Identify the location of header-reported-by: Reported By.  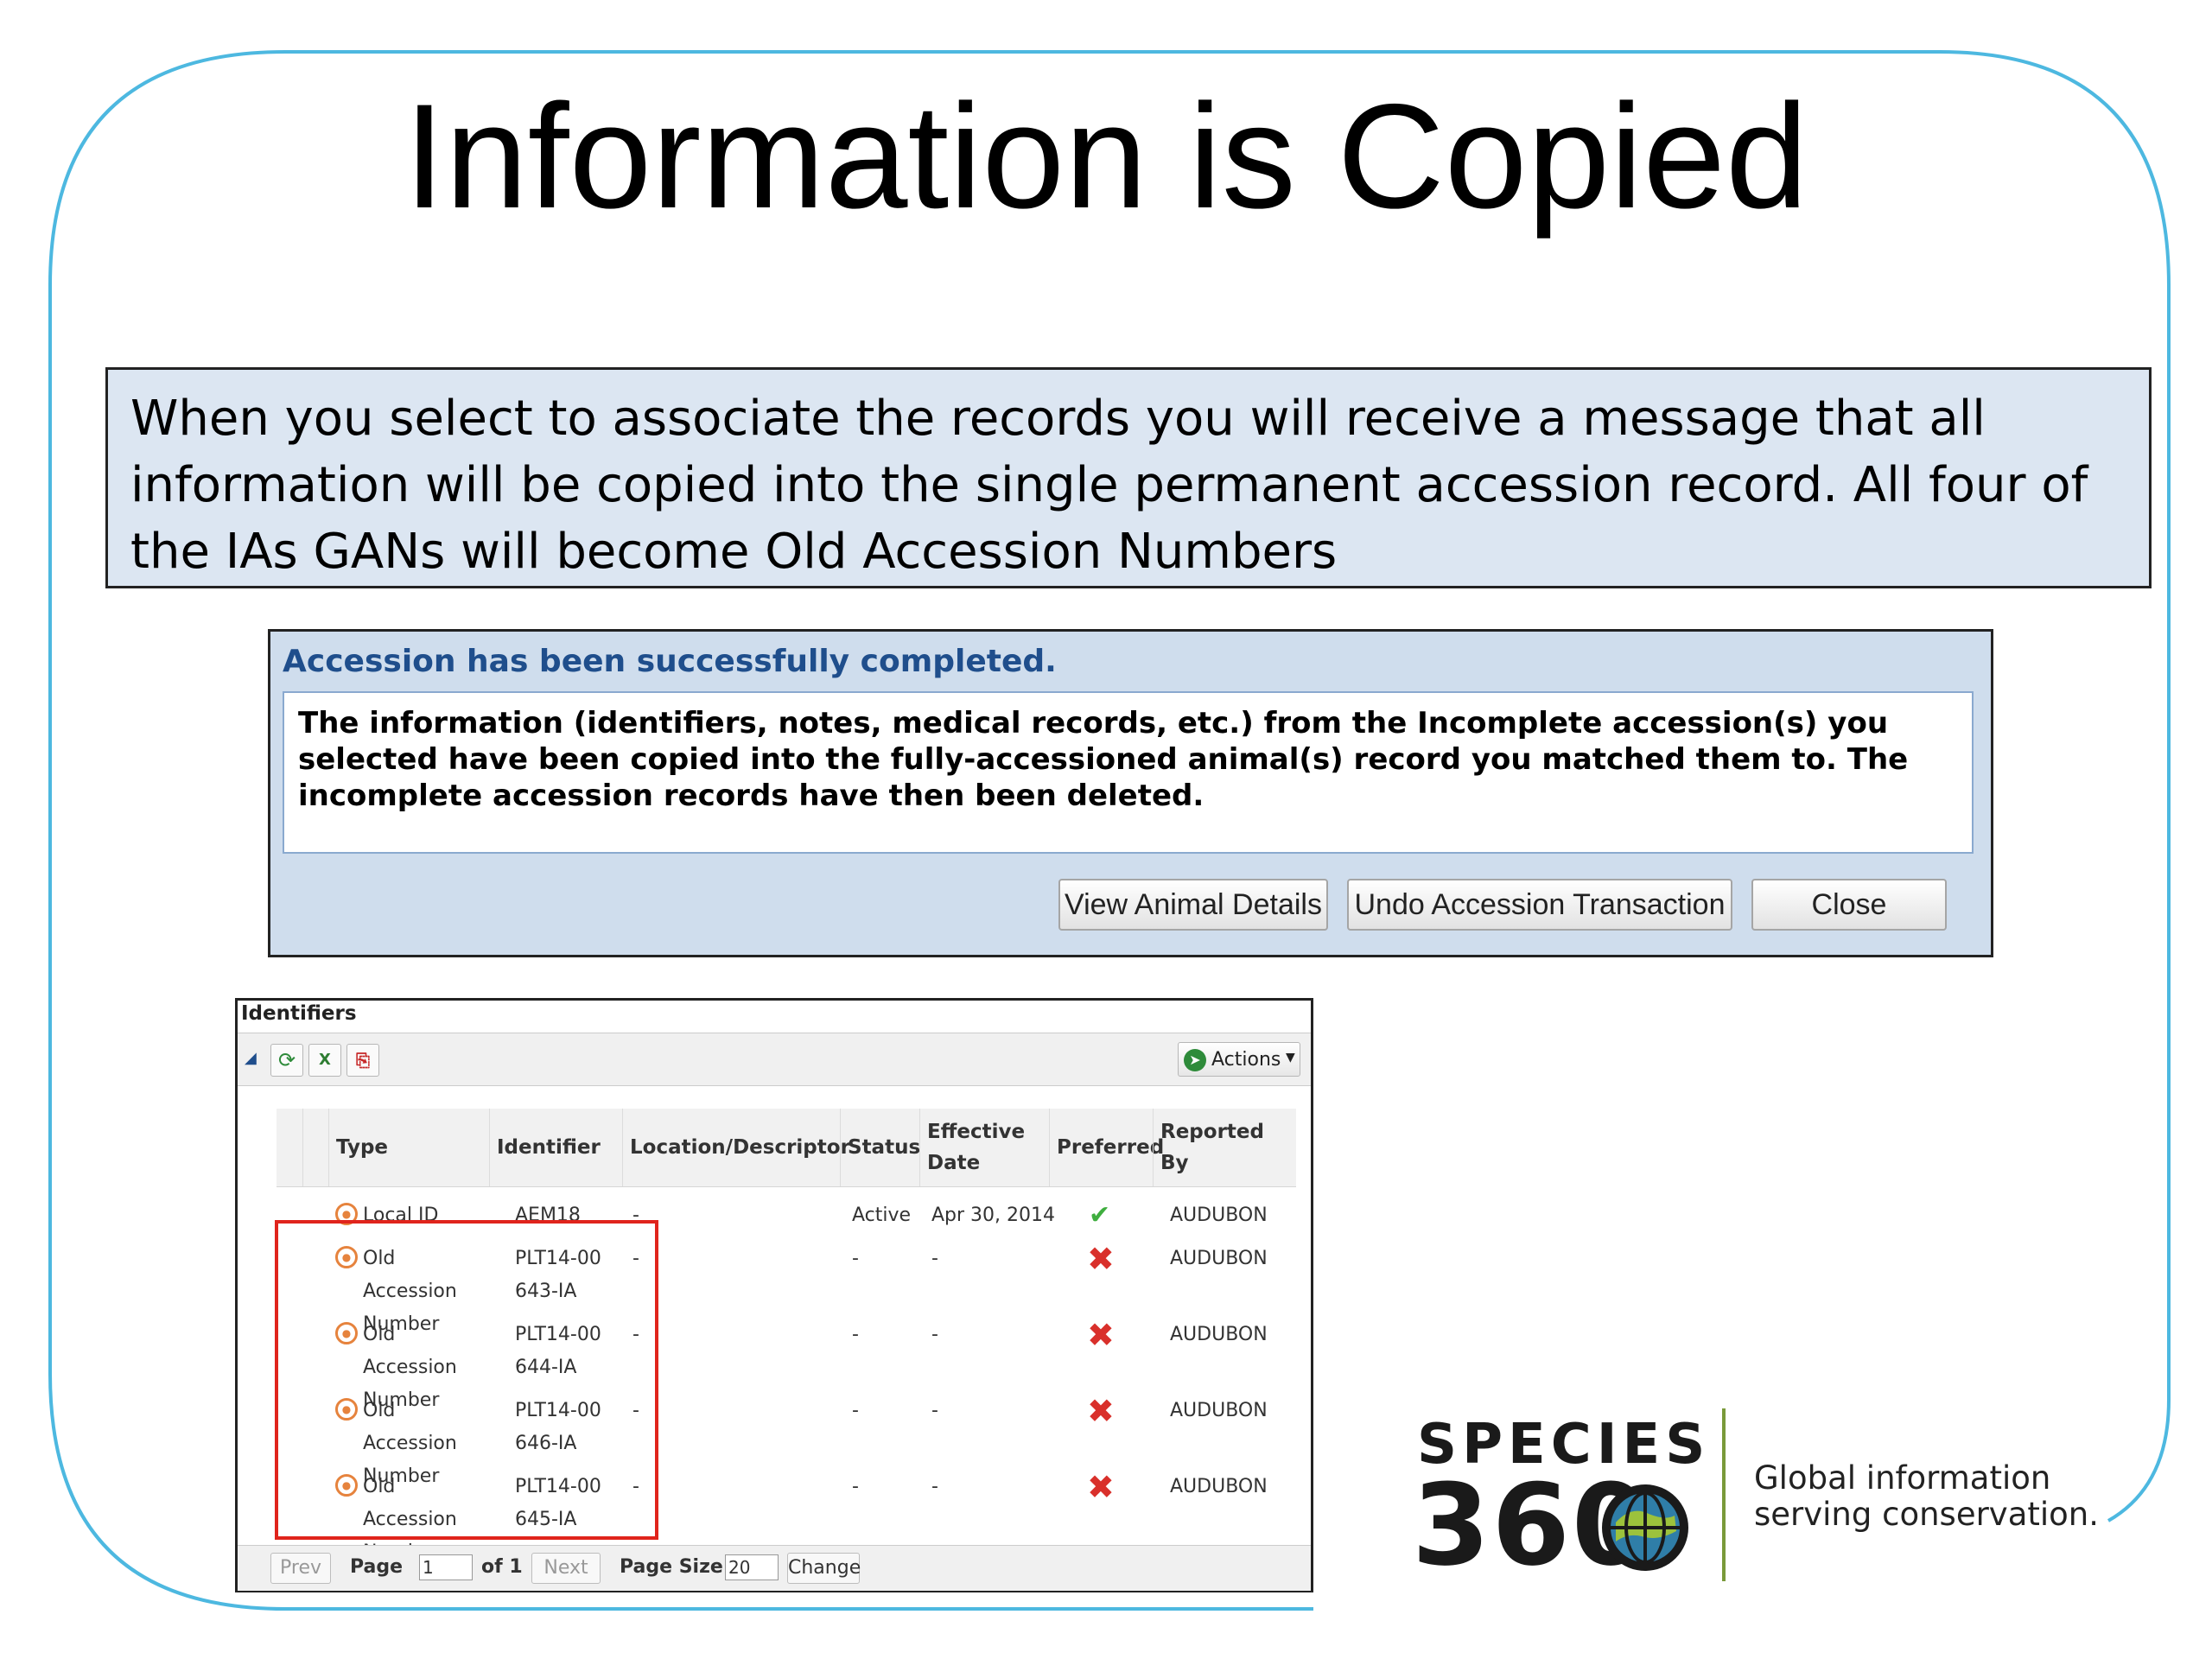
(1224, 1147).